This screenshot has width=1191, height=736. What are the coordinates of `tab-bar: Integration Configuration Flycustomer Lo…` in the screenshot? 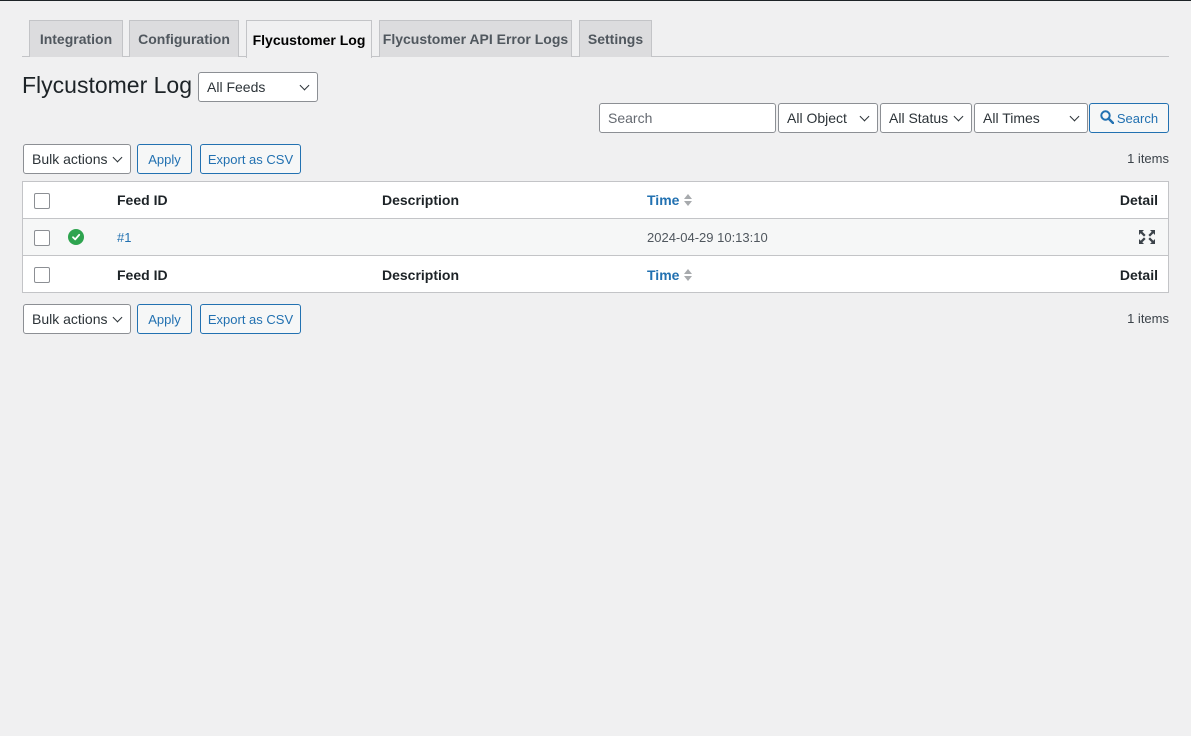 It's located at (595, 39).